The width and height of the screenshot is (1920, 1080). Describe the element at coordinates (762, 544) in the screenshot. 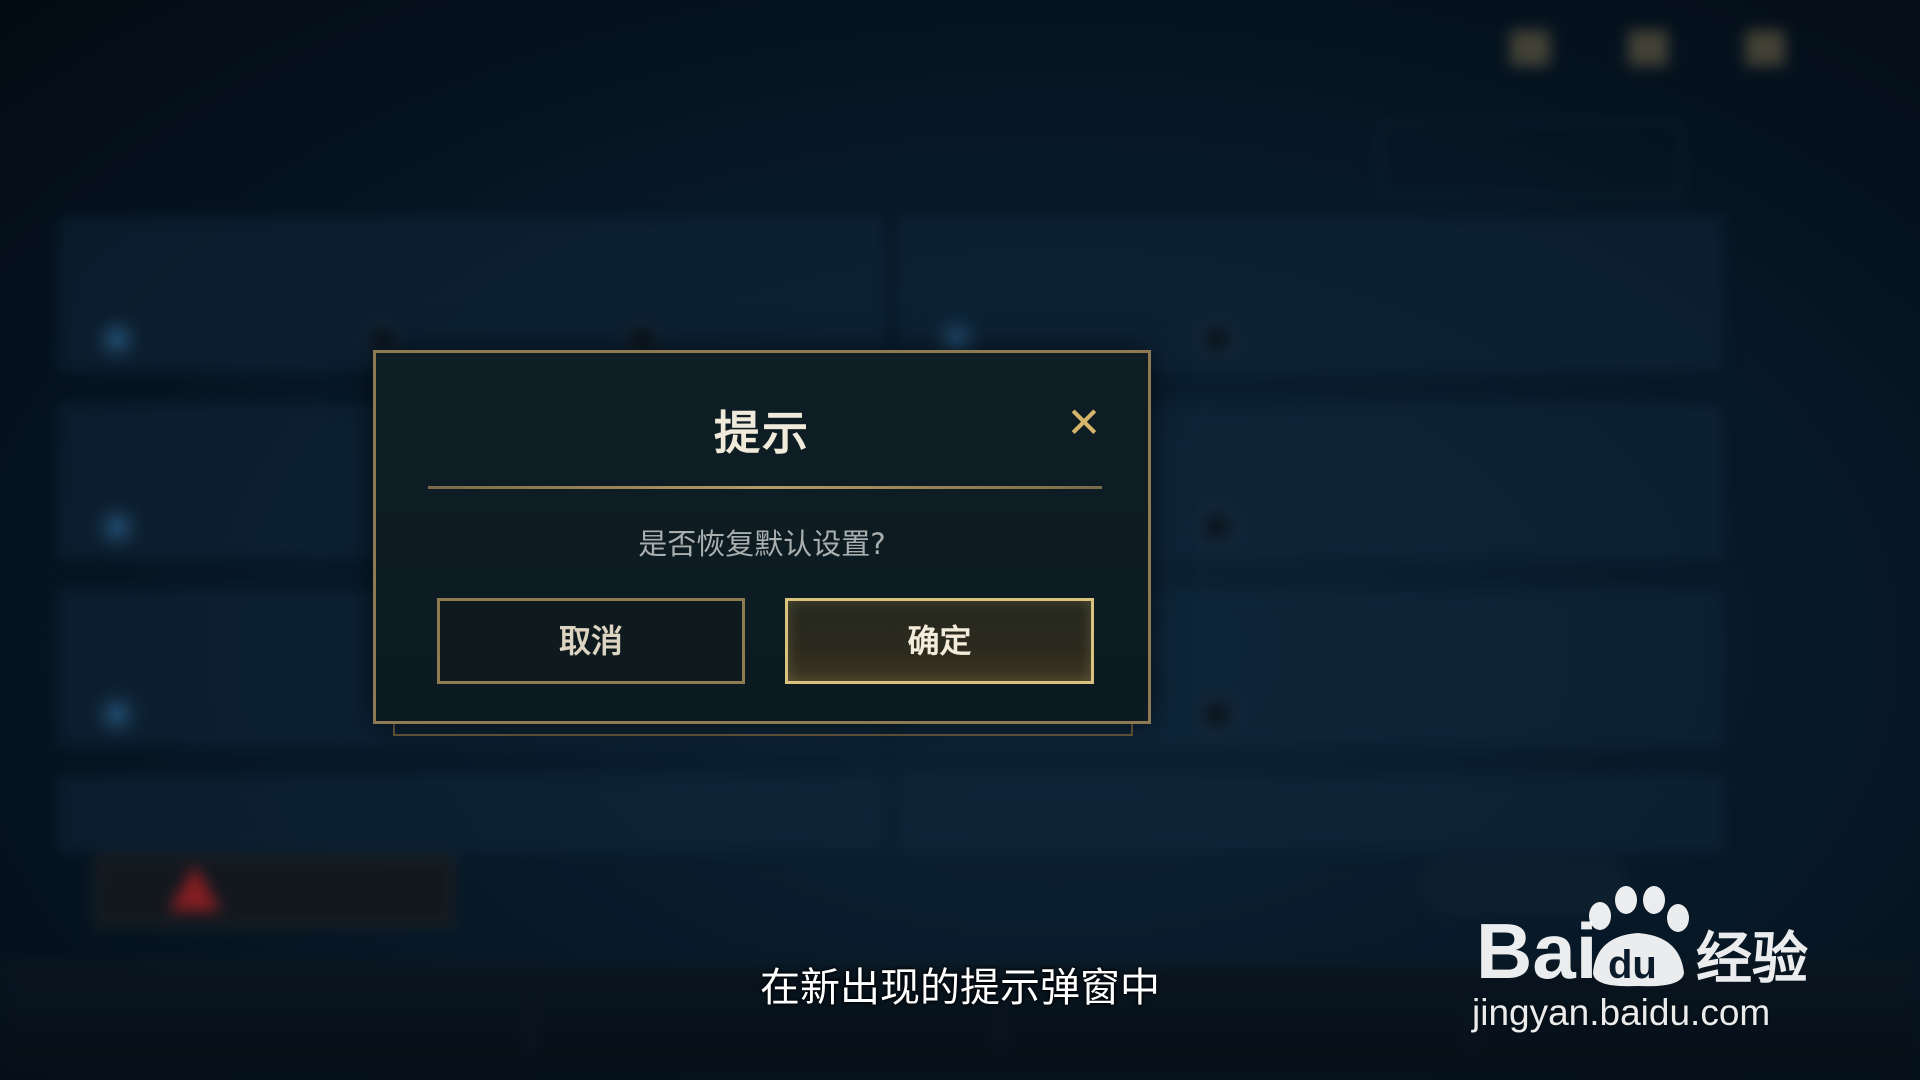

I see `dialog-message: 是否恢复默认设置?` at that location.